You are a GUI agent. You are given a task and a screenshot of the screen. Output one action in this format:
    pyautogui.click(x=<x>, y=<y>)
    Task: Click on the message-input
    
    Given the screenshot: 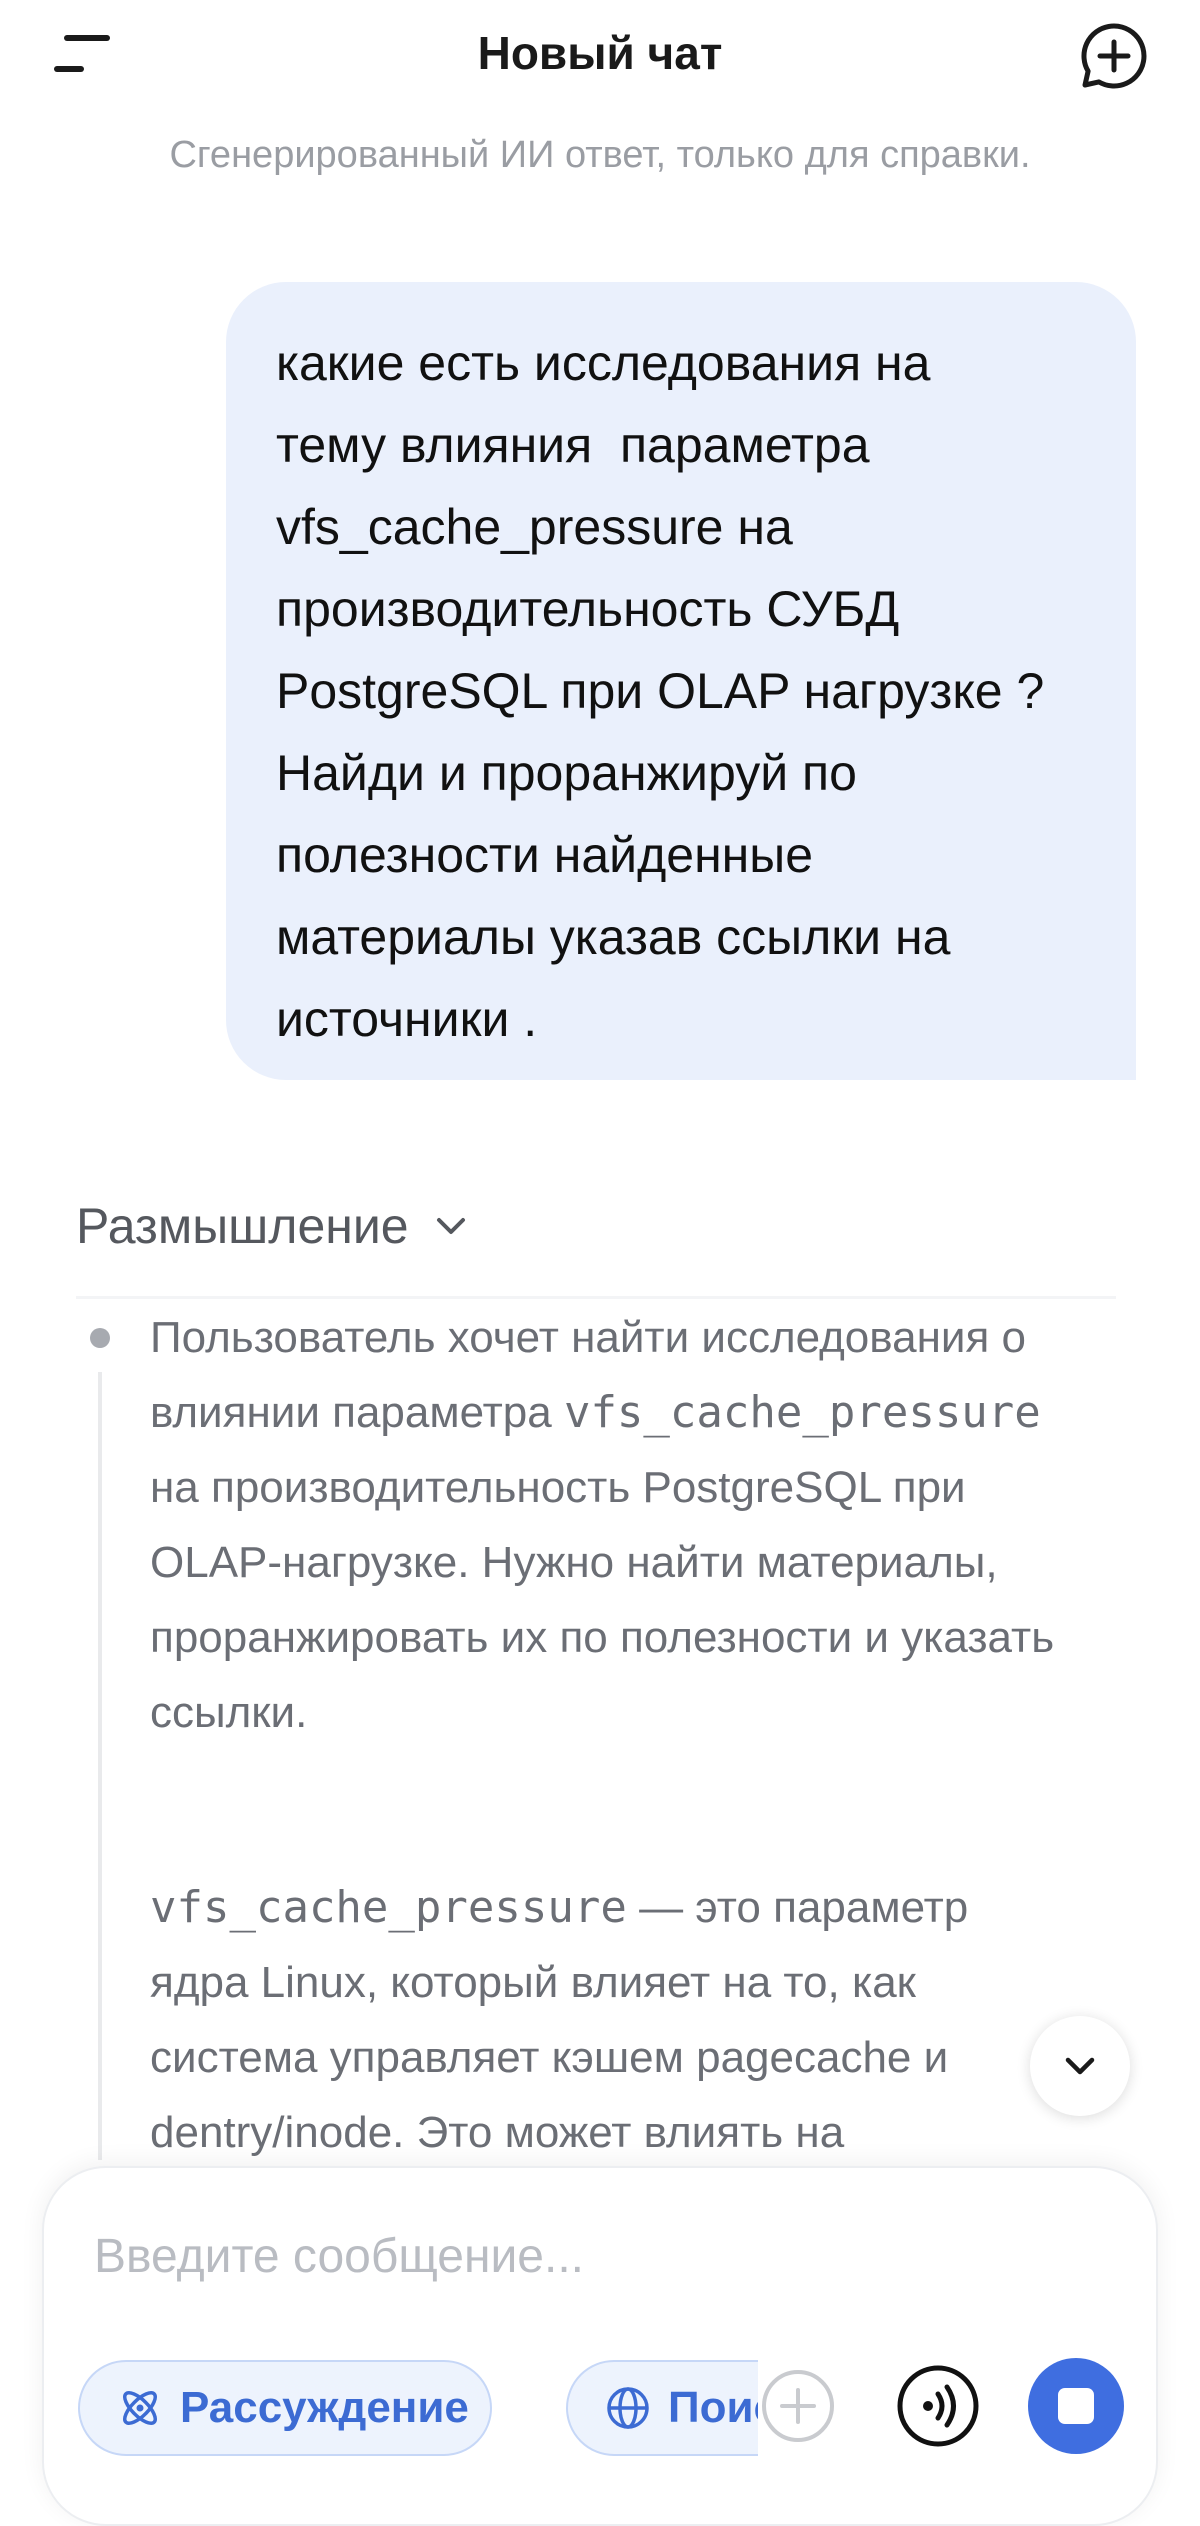 What is the action you would take?
    pyautogui.click(x=584, y=2256)
    